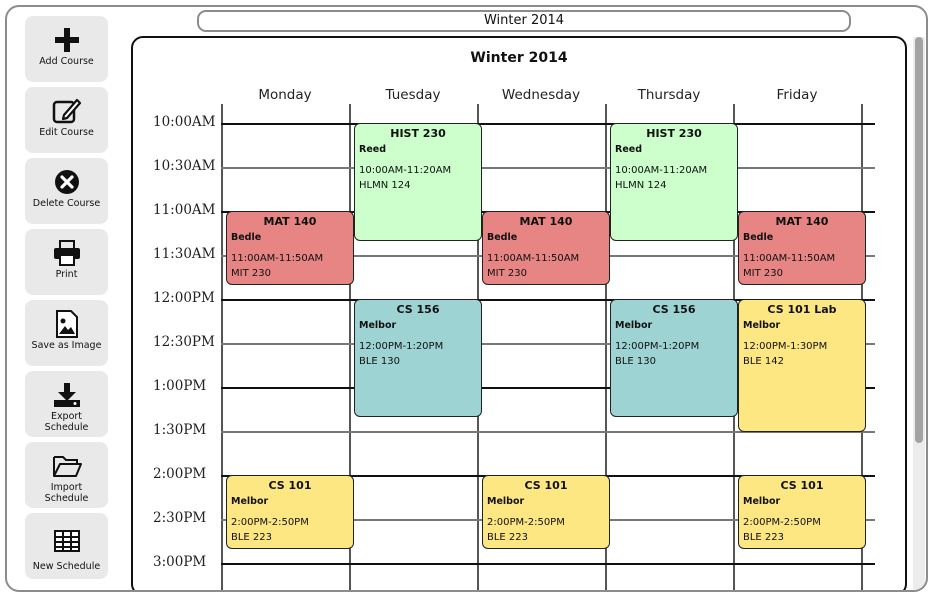 This screenshot has width=933, height=597. Describe the element at coordinates (802, 248) in the screenshot. I see `course-block-mat140-friday: MAT 140 Bedle 11:00AM-11:50AM MIT 230` at that location.